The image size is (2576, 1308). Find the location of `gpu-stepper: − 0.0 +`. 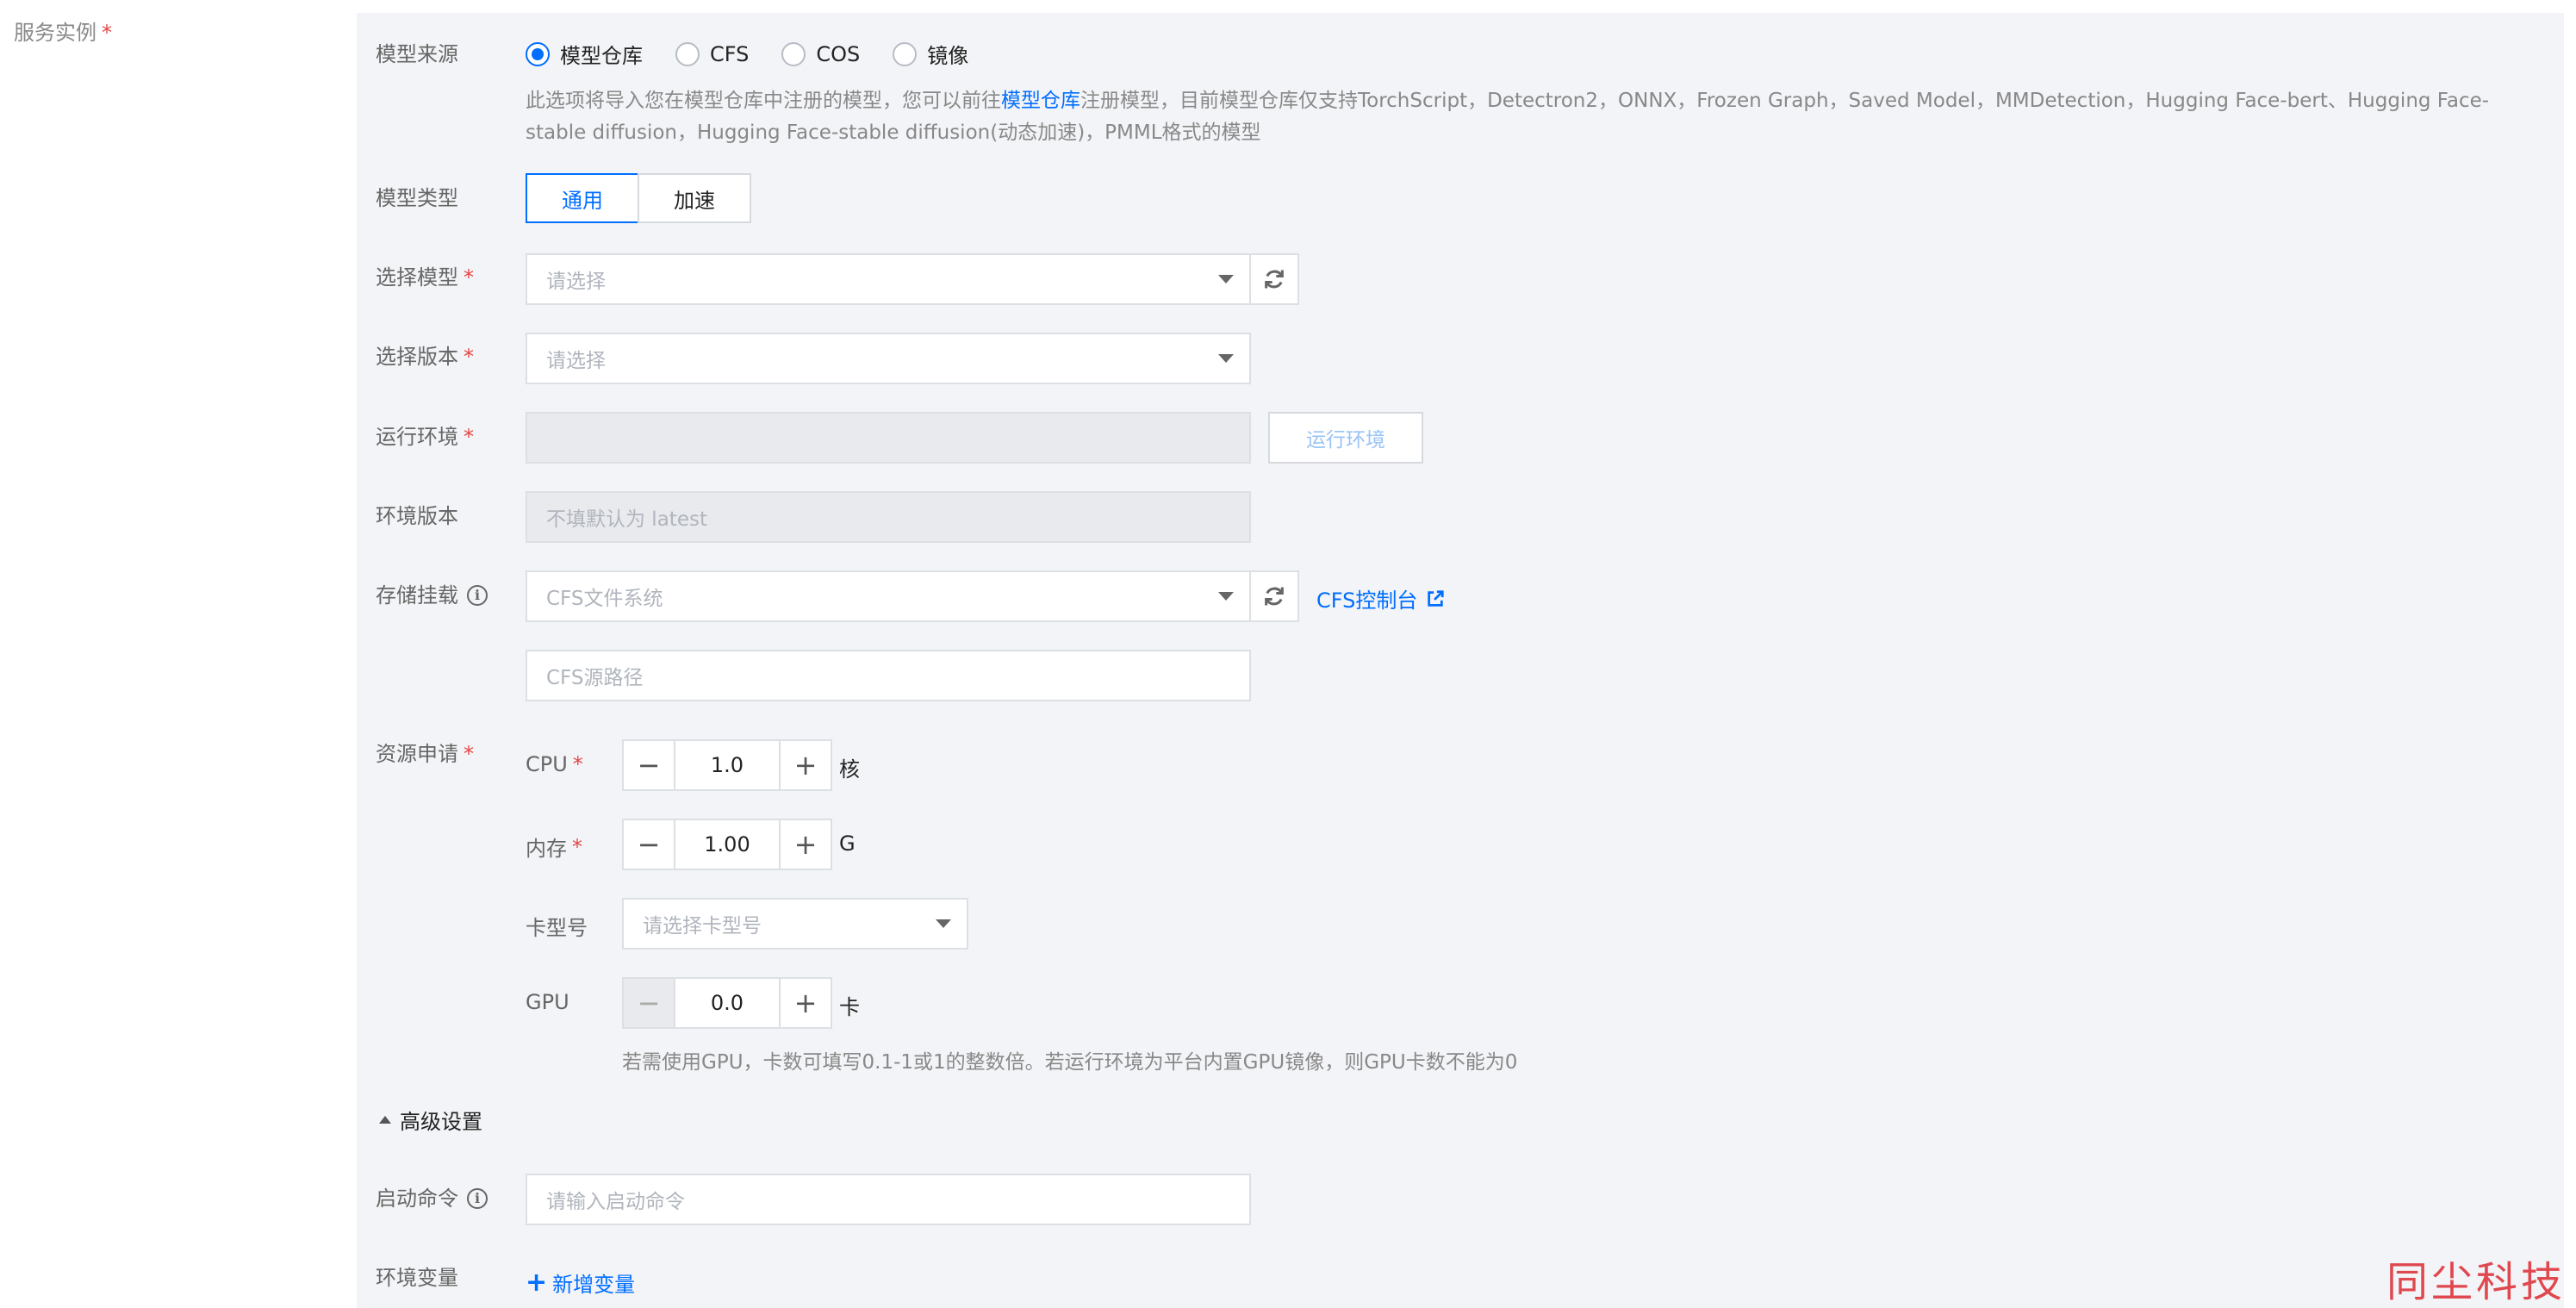

gpu-stepper: − 0.0 + is located at coordinates (727, 1003).